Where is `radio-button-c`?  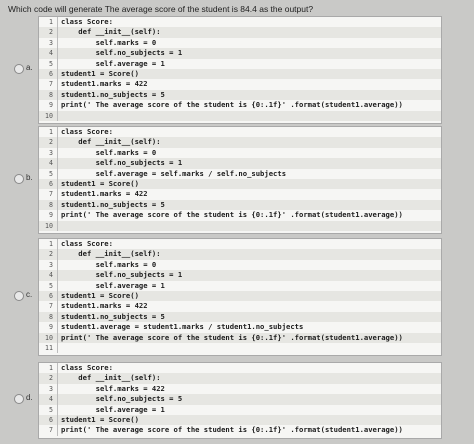
radio-button-c is located at coordinates (19, 296).